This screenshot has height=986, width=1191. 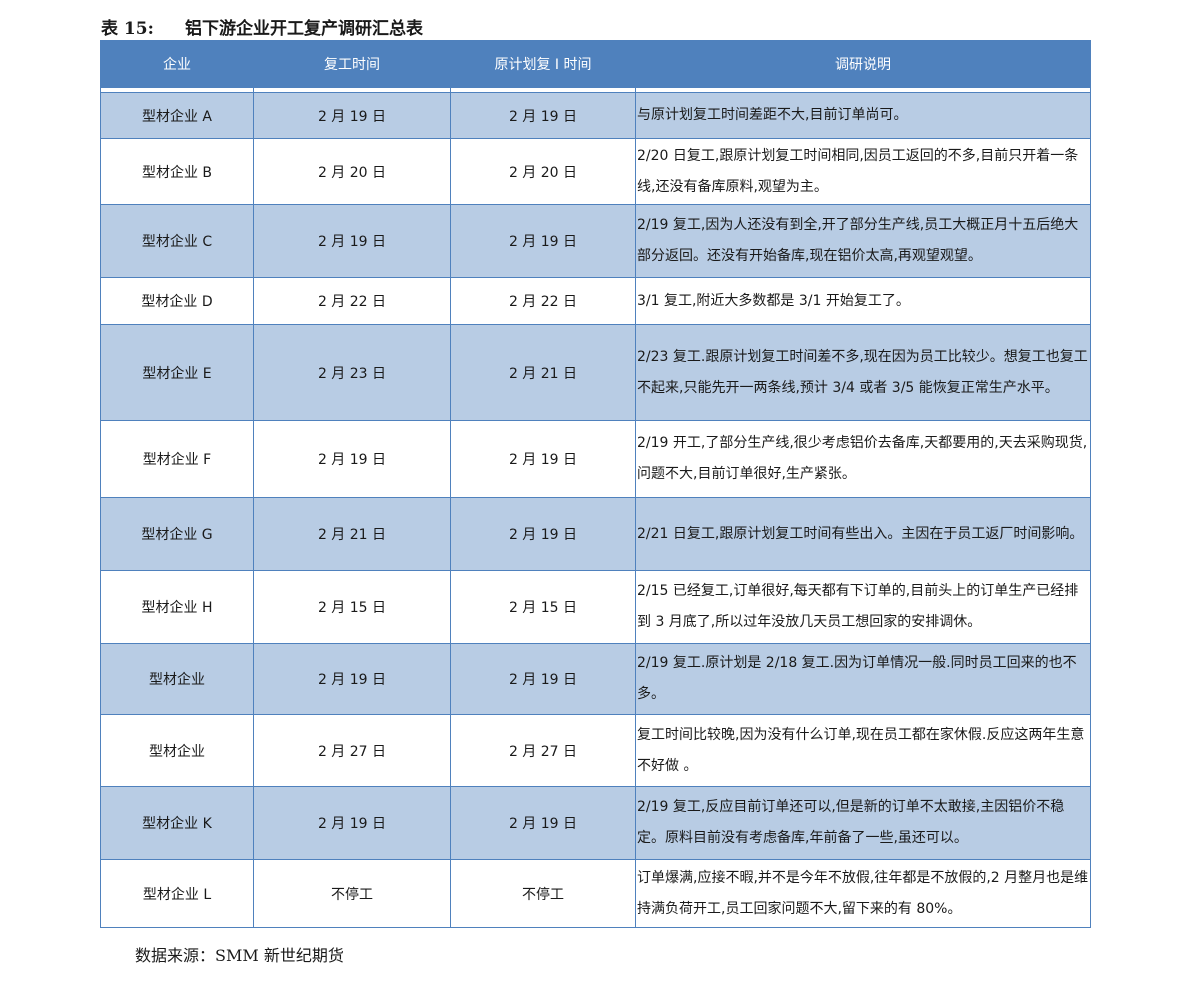 What do you see at coordinates (863, 64) in the screenshot?
I see `header-survey-note: 调研说明` at bounding box center [863, 64].